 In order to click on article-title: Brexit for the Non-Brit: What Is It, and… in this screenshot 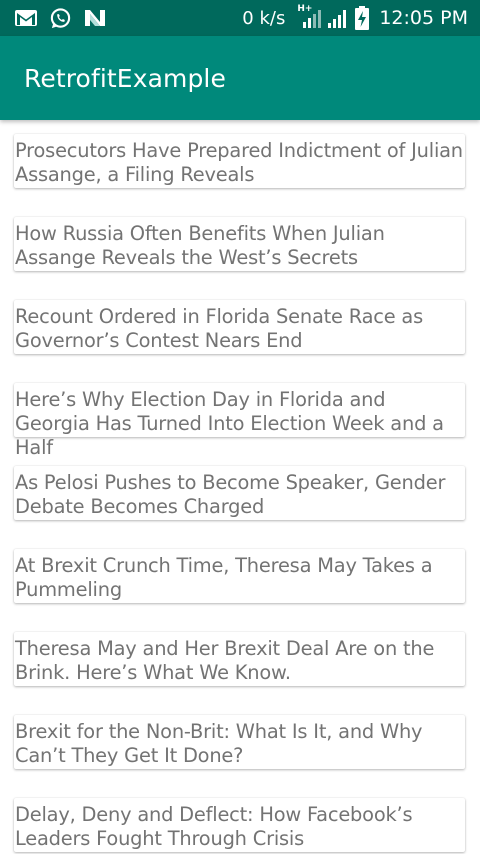, I will do `click(219, 743)`.